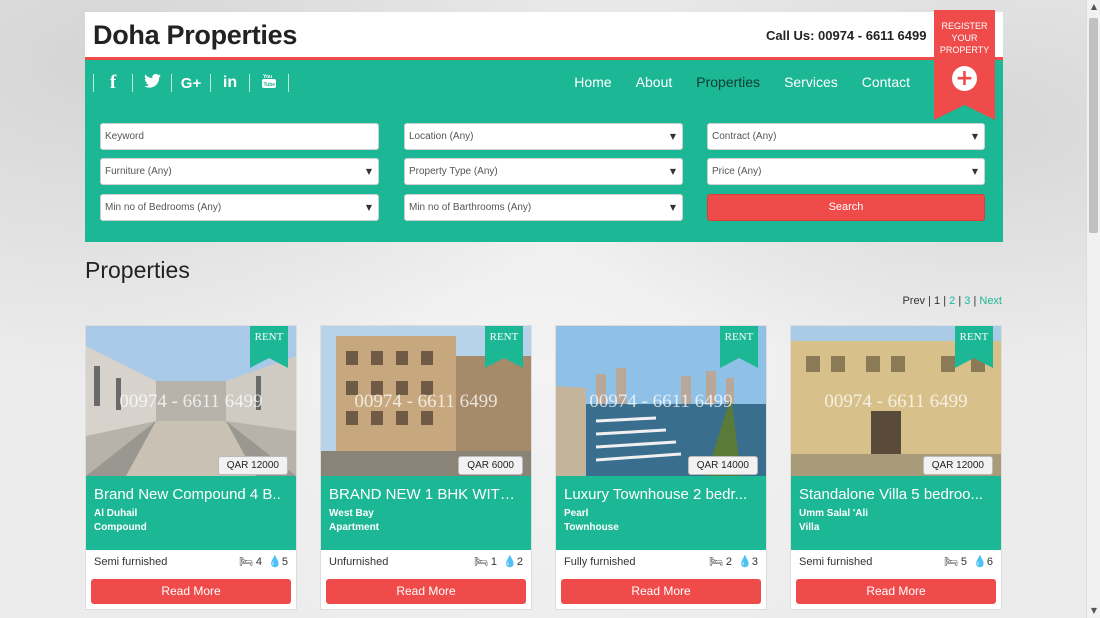 The width and height of the screenshot is (1100, 618). I want to click on property-meta: Fully furnished 🛏 2 💧3, so click(661, 562).